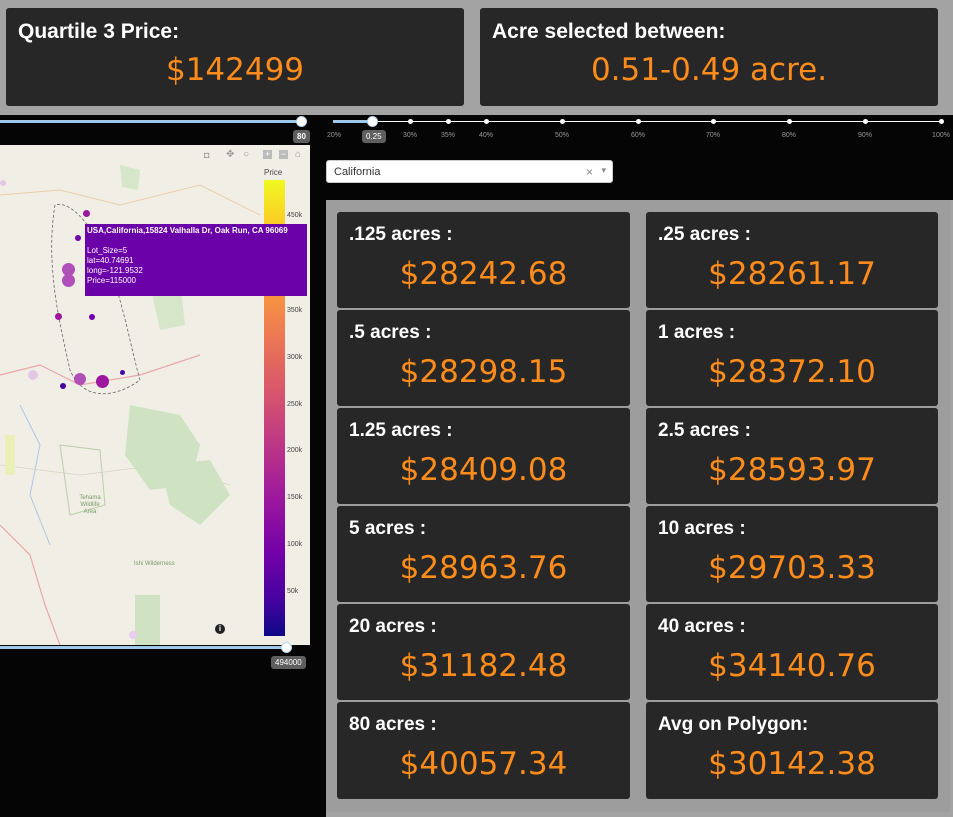  I want to click on price-card: 5 acres : $28963.76, so click(483, 554).